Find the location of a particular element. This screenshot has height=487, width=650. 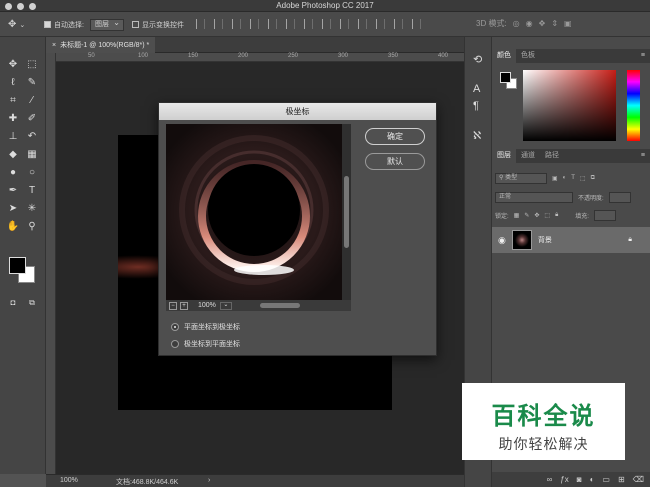

lock-move-icon: ✥ is located at coordinates (536, 215).